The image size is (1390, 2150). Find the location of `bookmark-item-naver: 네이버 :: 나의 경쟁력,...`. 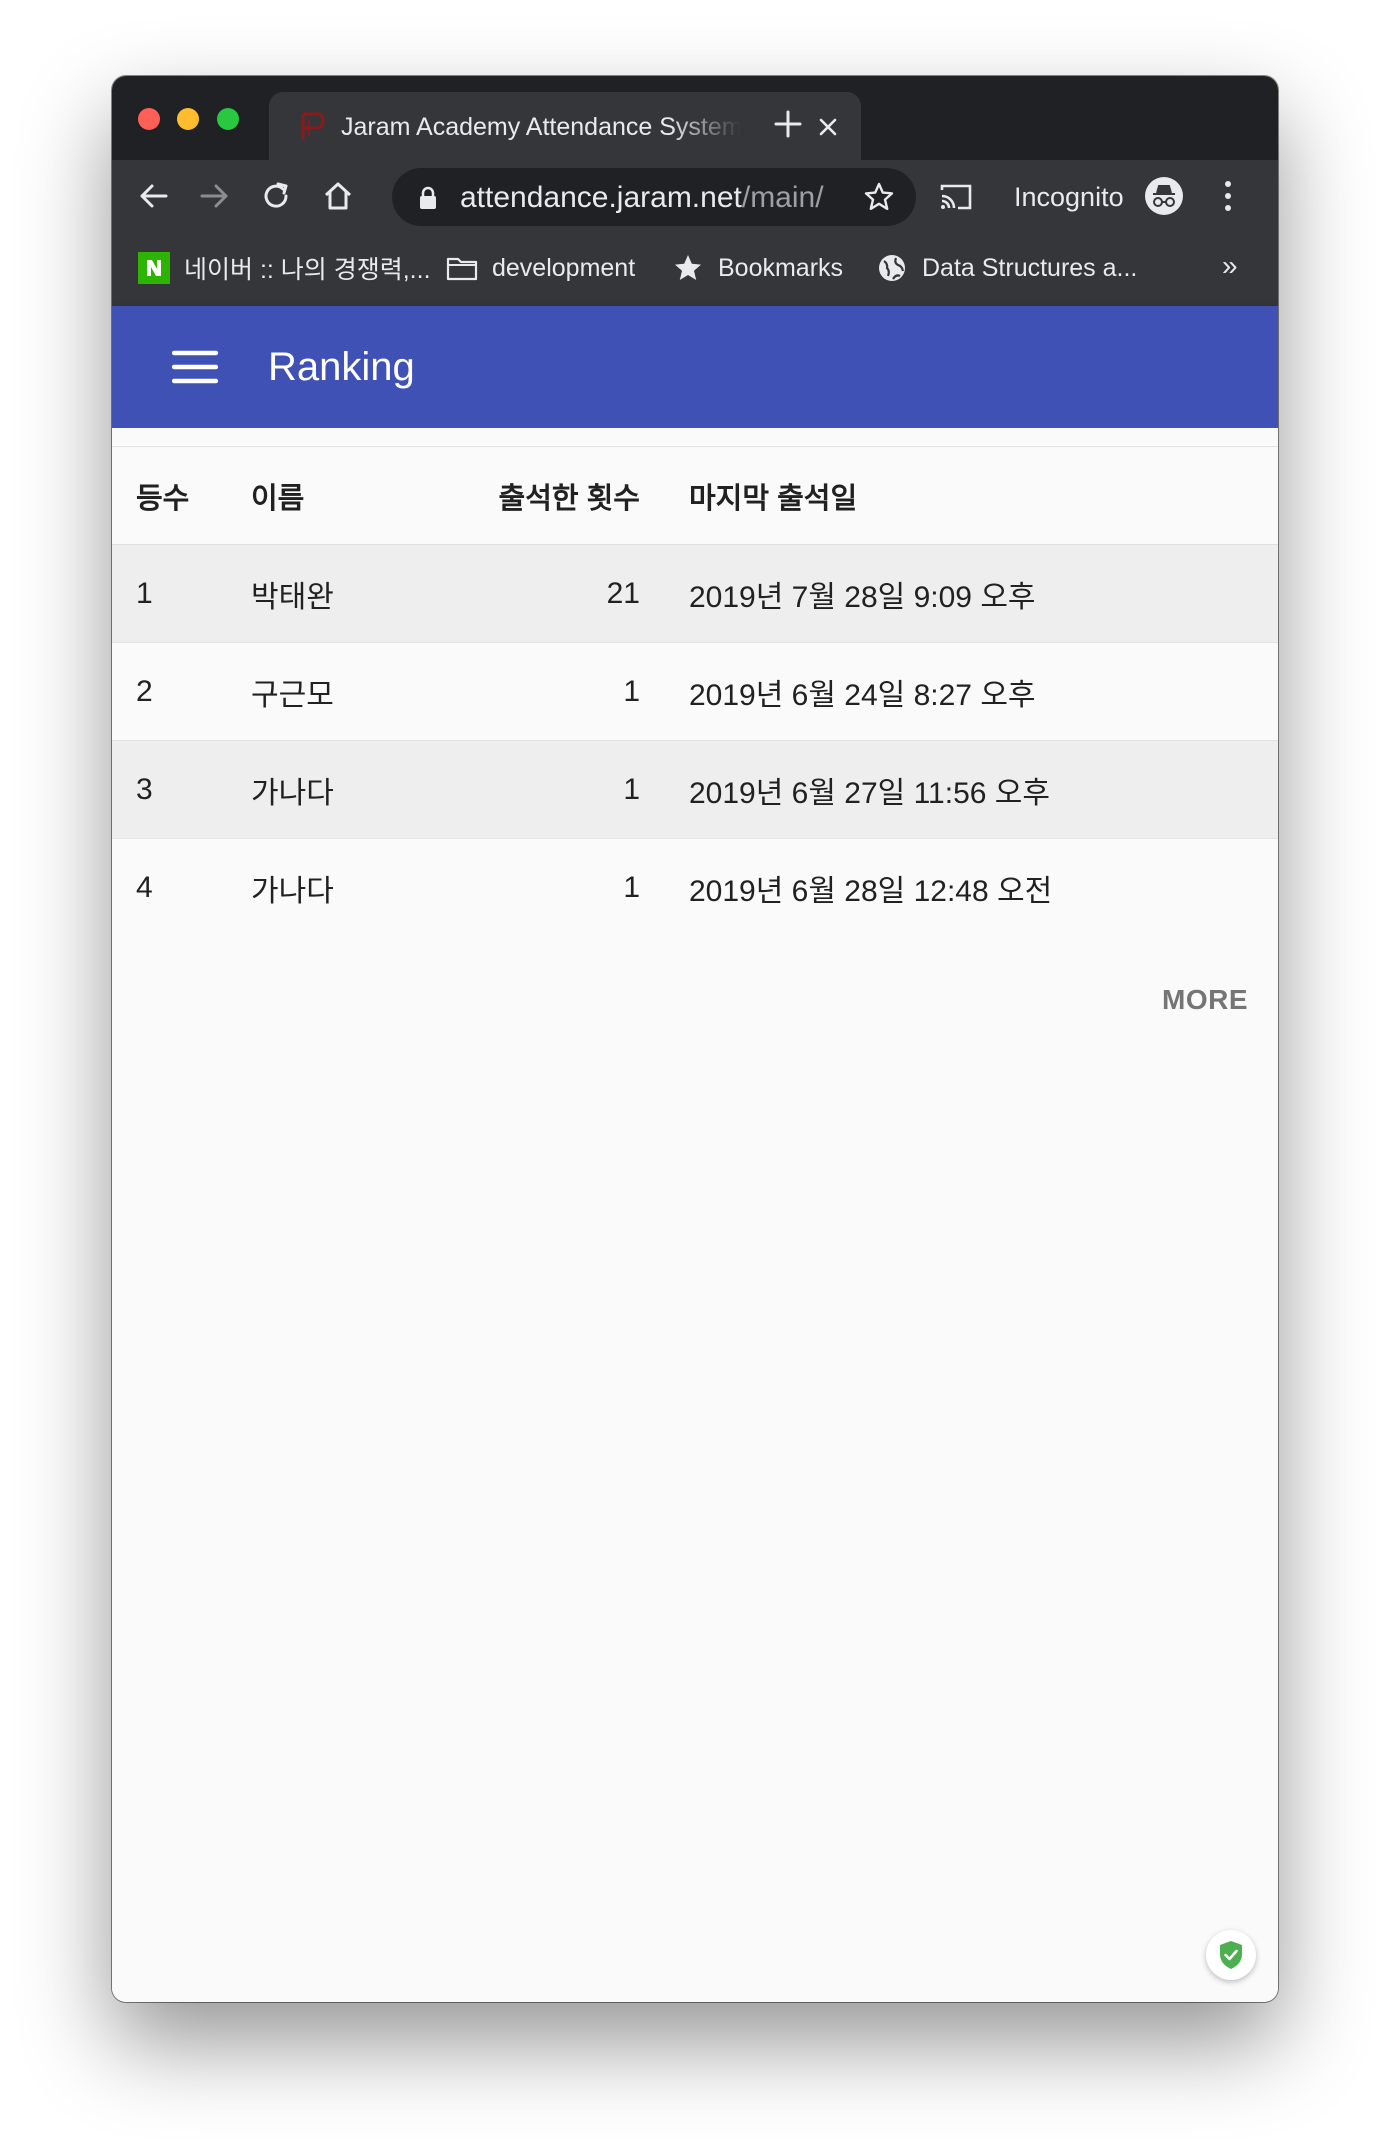

bookmark-item-naver: 네이버 :: 나의 경쟁력,... is located at coordinates (284, 268).